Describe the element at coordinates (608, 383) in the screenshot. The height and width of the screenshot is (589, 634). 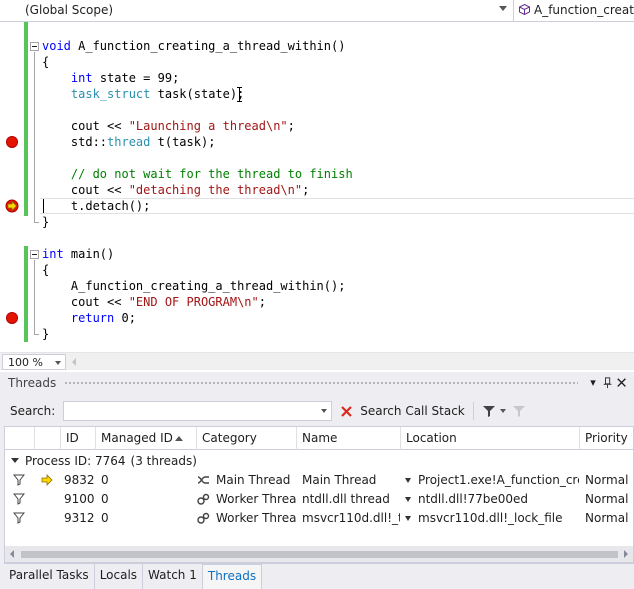
I see `pin-icon` at that location.